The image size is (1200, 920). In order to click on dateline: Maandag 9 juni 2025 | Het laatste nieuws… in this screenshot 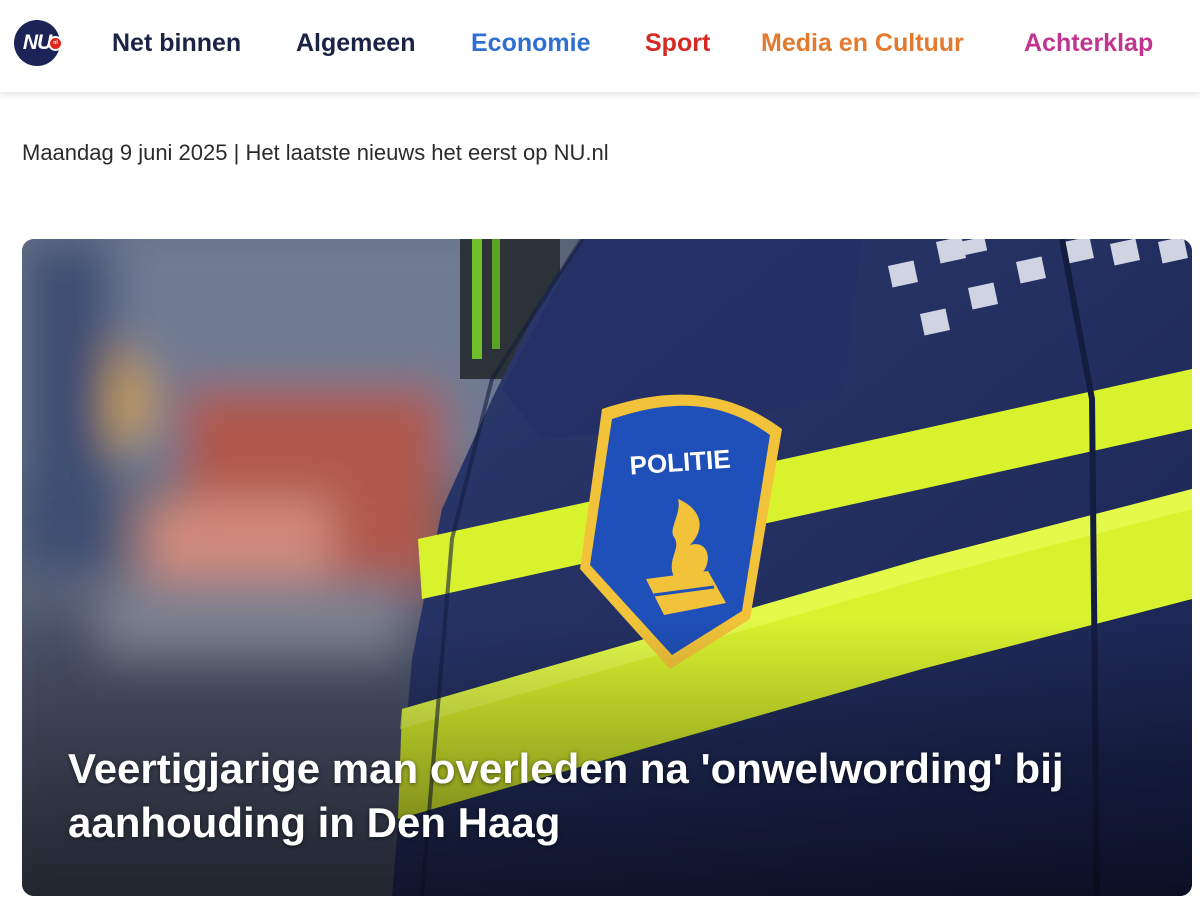, I will do `click(315, 152)`.